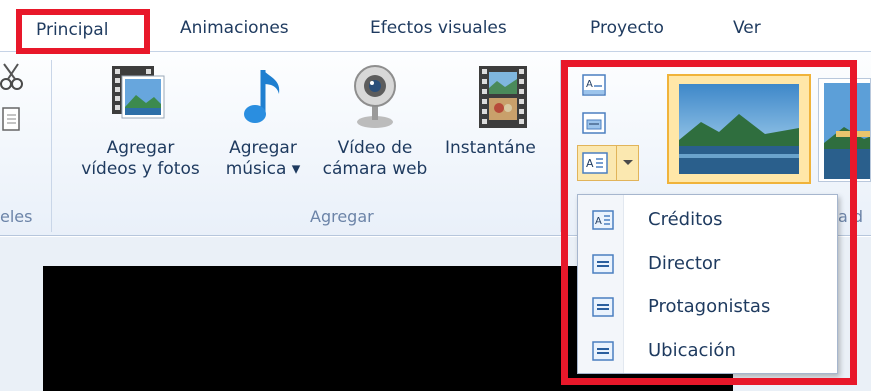 This screenshot has width=871, height=391. I want to click on webcam-icon, so click(375, 96).